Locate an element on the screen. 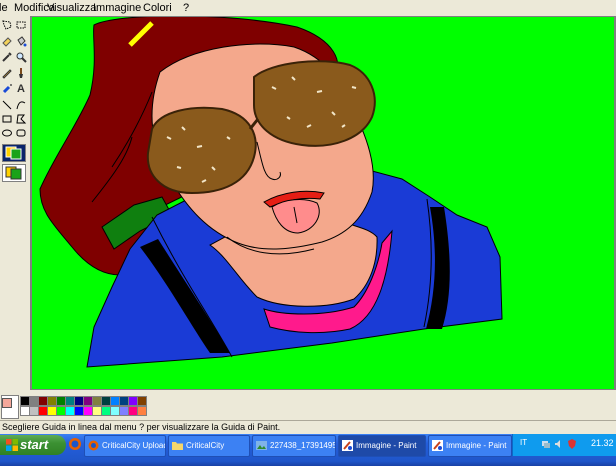 This screenshot has width=616, height=466. rounded-rect-icon is located at coordinates (21, 133).